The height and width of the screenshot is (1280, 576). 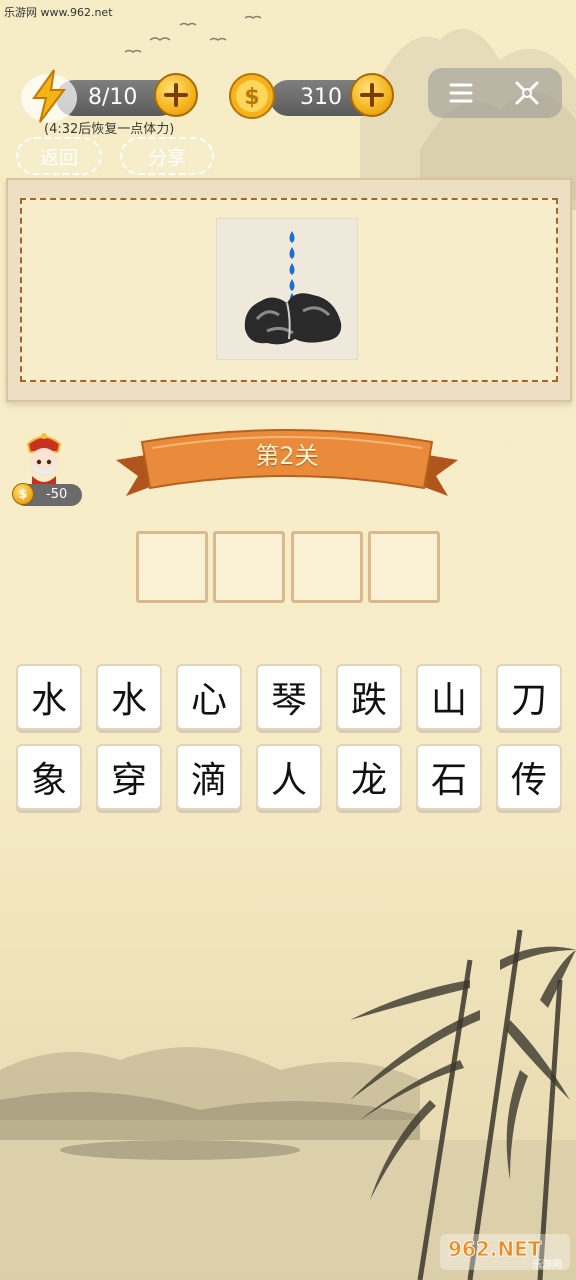 What do you see at coordinates (209, 777) in the screenshot?
I see `char-tile: 滴` at bounding box center [209, 777].